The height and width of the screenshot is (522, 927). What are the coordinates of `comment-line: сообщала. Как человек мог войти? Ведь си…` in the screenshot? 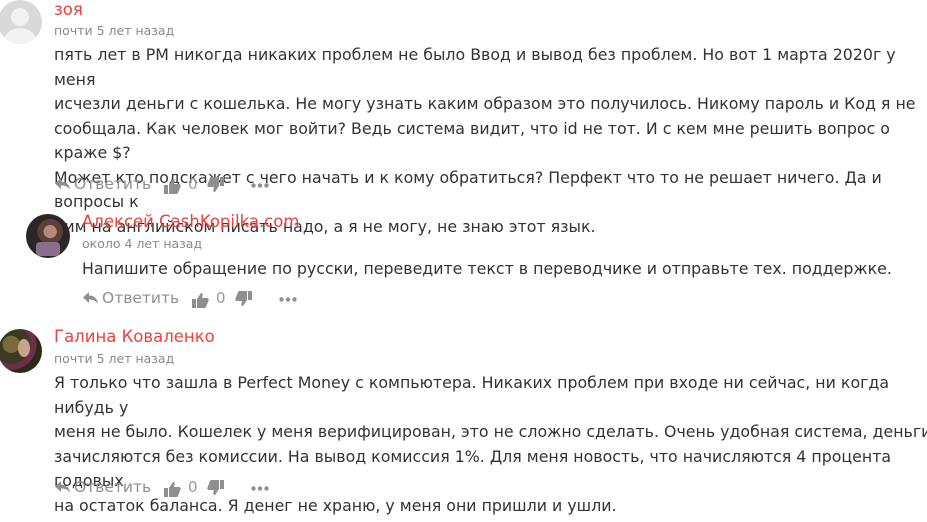 It's located at (472, 140).